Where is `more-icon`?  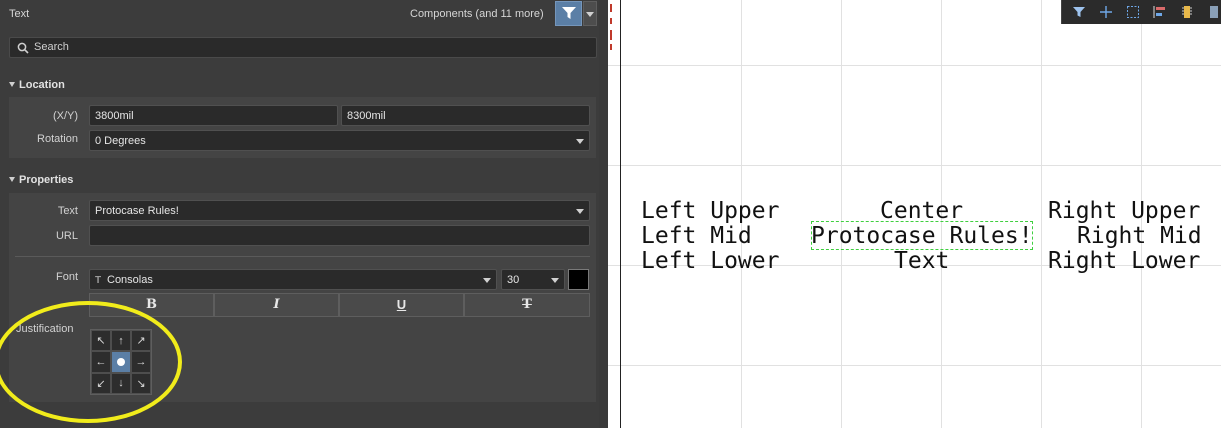 more-icon is located at coordinates (1213, 12).